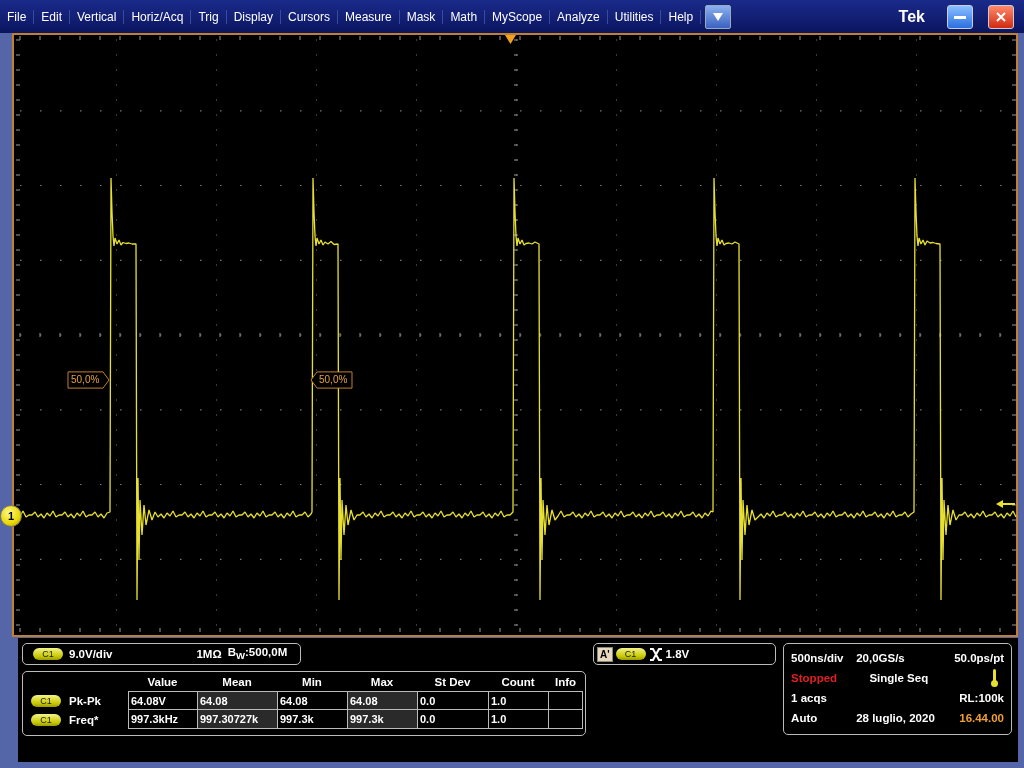 This screenshot has width=1024, height=768. Describe the element at coordinates (605, 654) in the screenshot. I see `source-badge: A'` at that location.